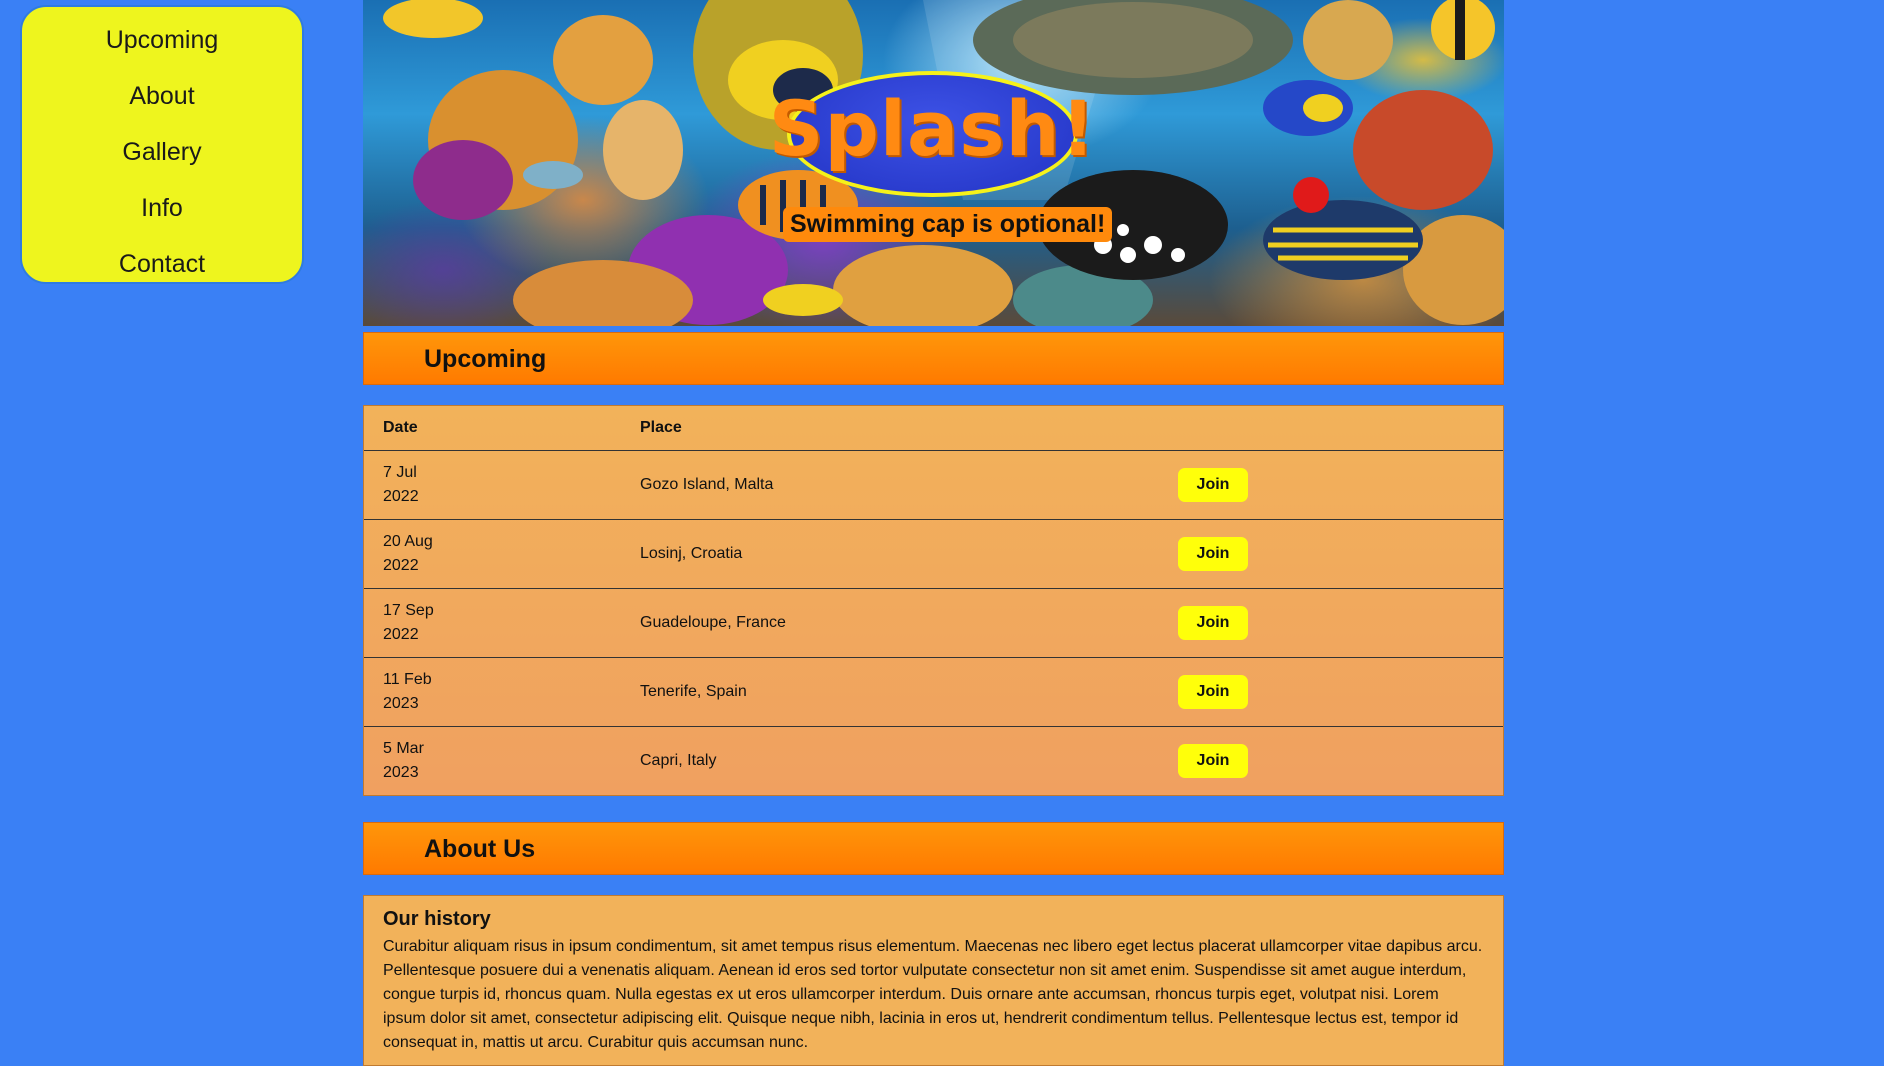 This screenshot has width=1884, height=1066. What do you see at coordinates (933, 554) in the screenshot?
I see `table-row: 20 Aug 2022 Losinj, Croatia Join` at bounding box center [933, 554].